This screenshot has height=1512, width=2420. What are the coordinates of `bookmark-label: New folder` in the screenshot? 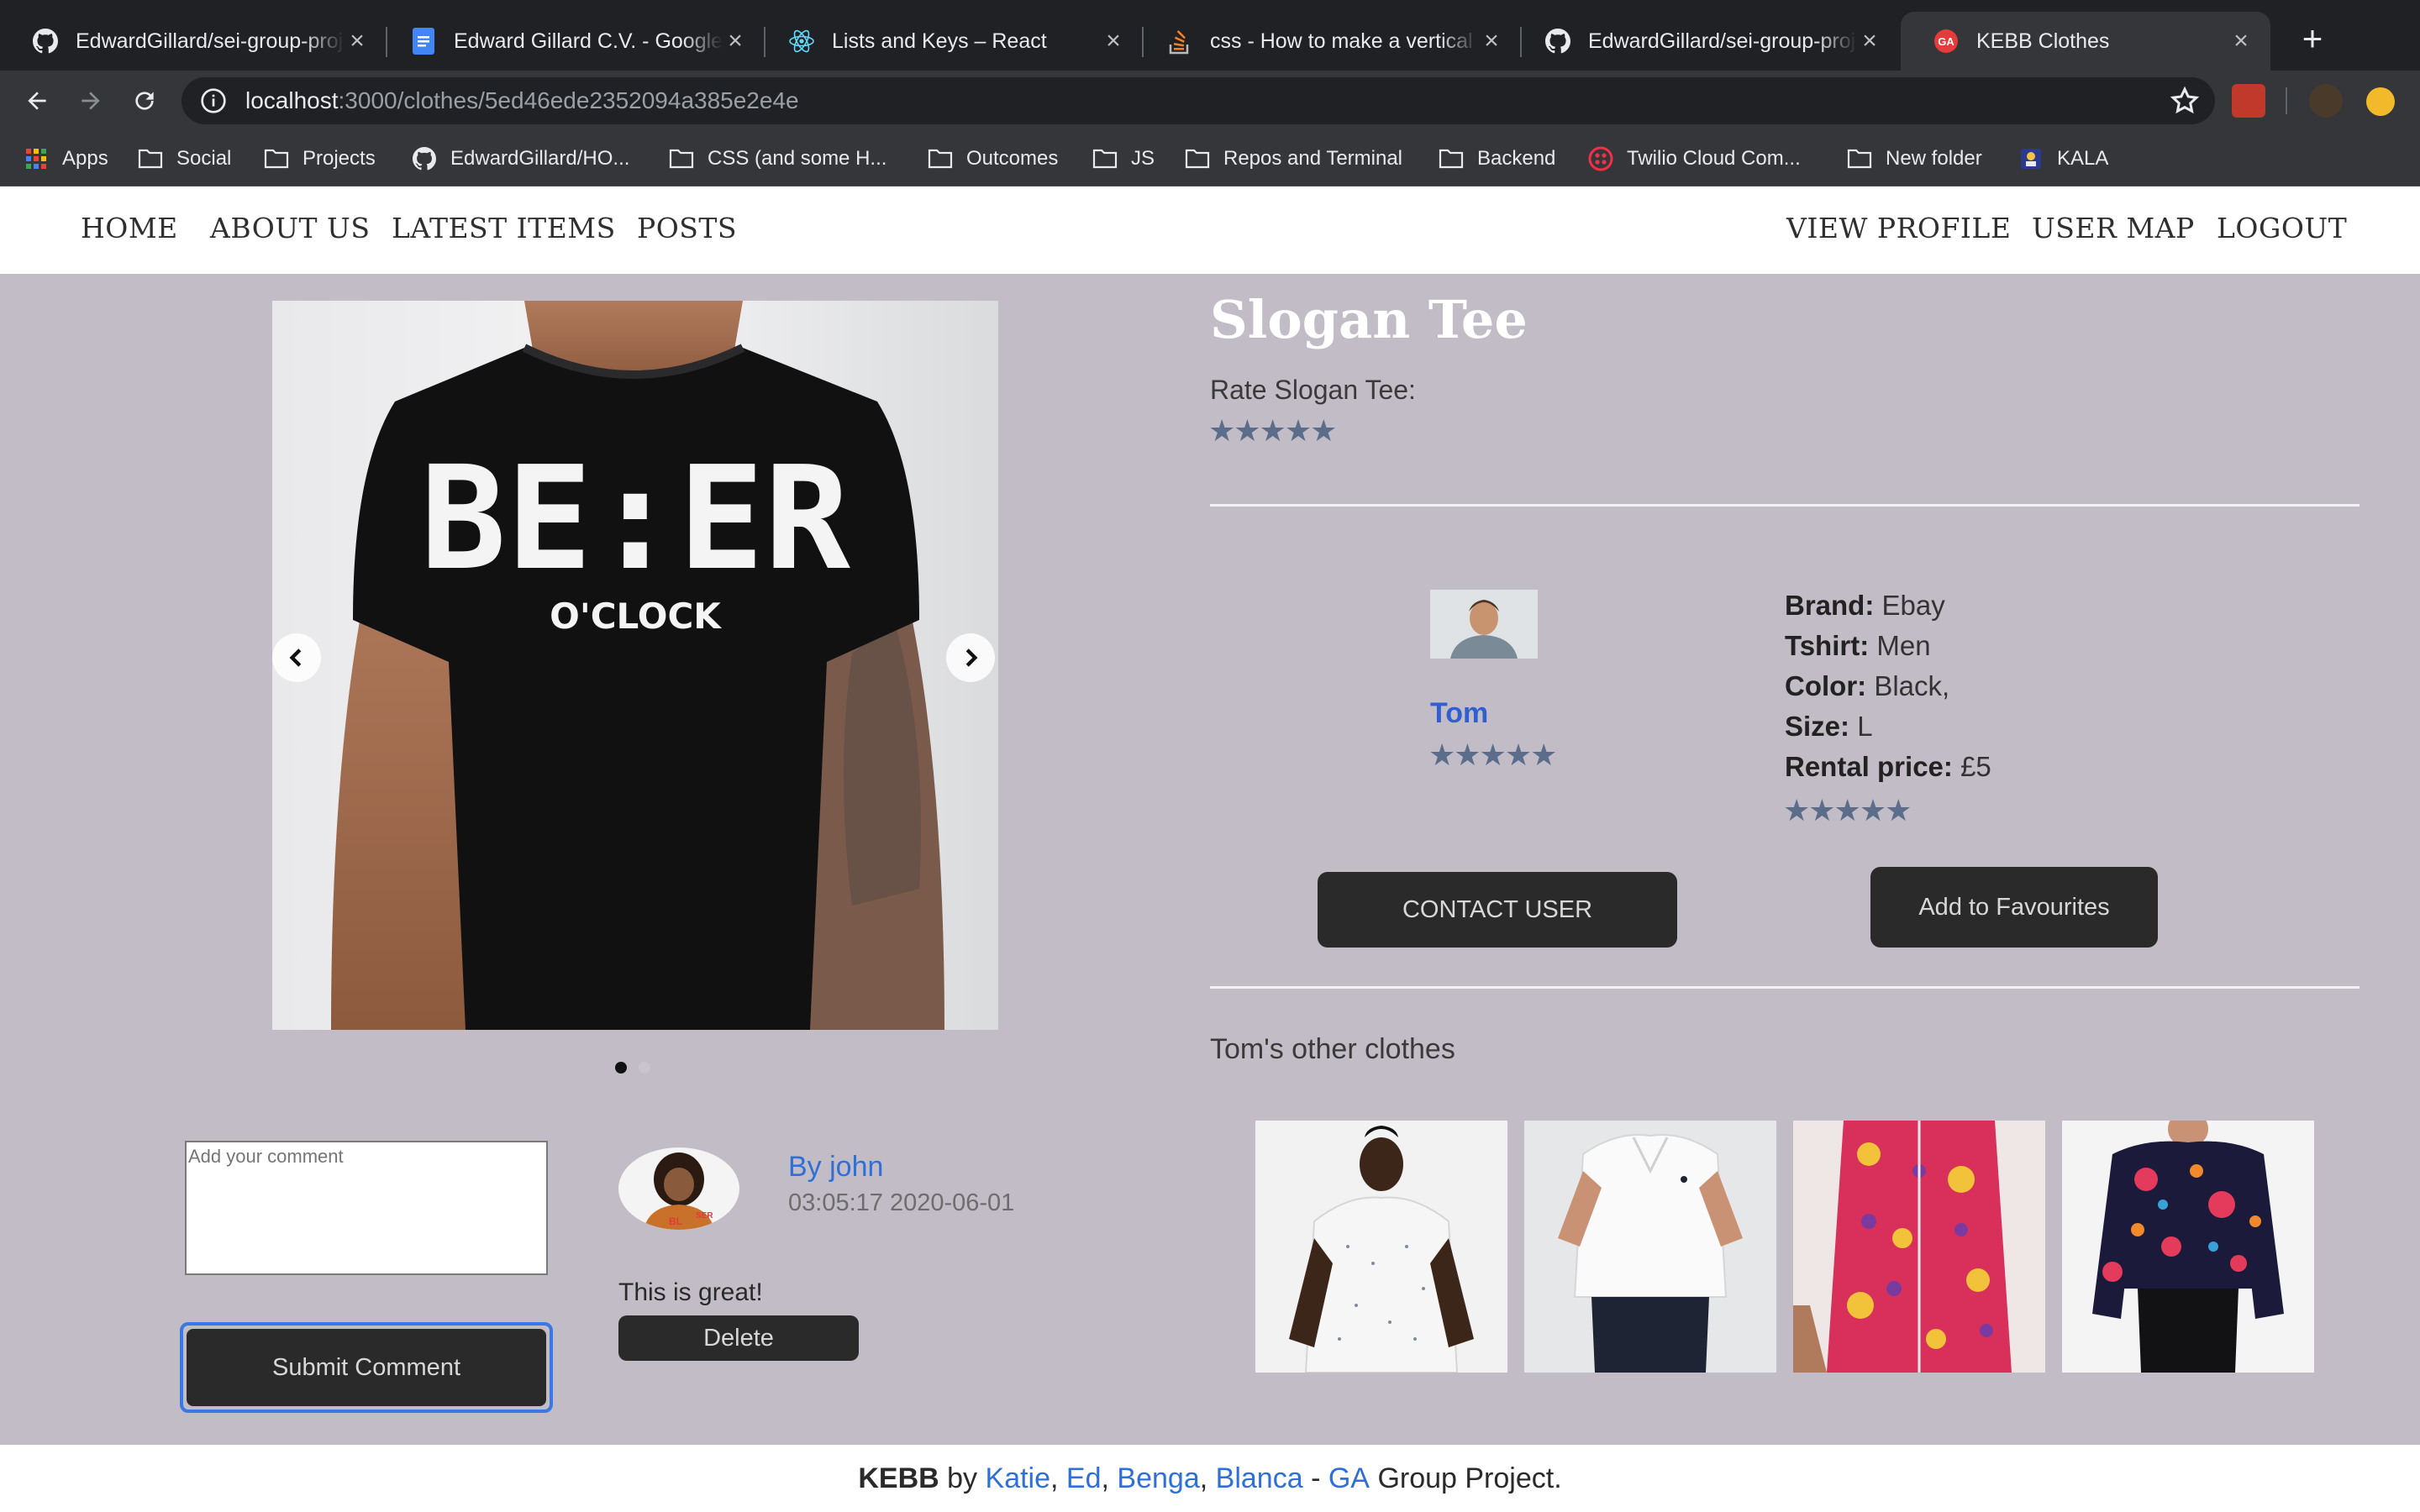 It's located at (1934, 158).